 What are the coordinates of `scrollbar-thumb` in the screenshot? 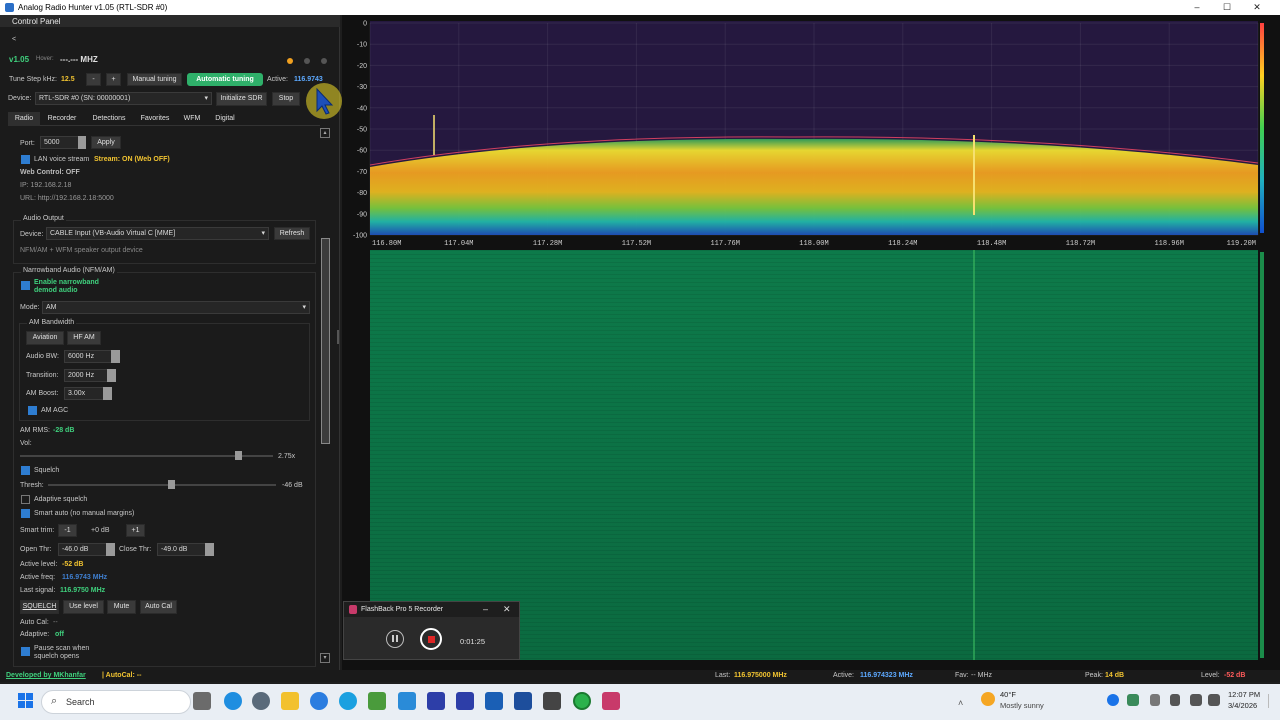 It's located at (325, 341).